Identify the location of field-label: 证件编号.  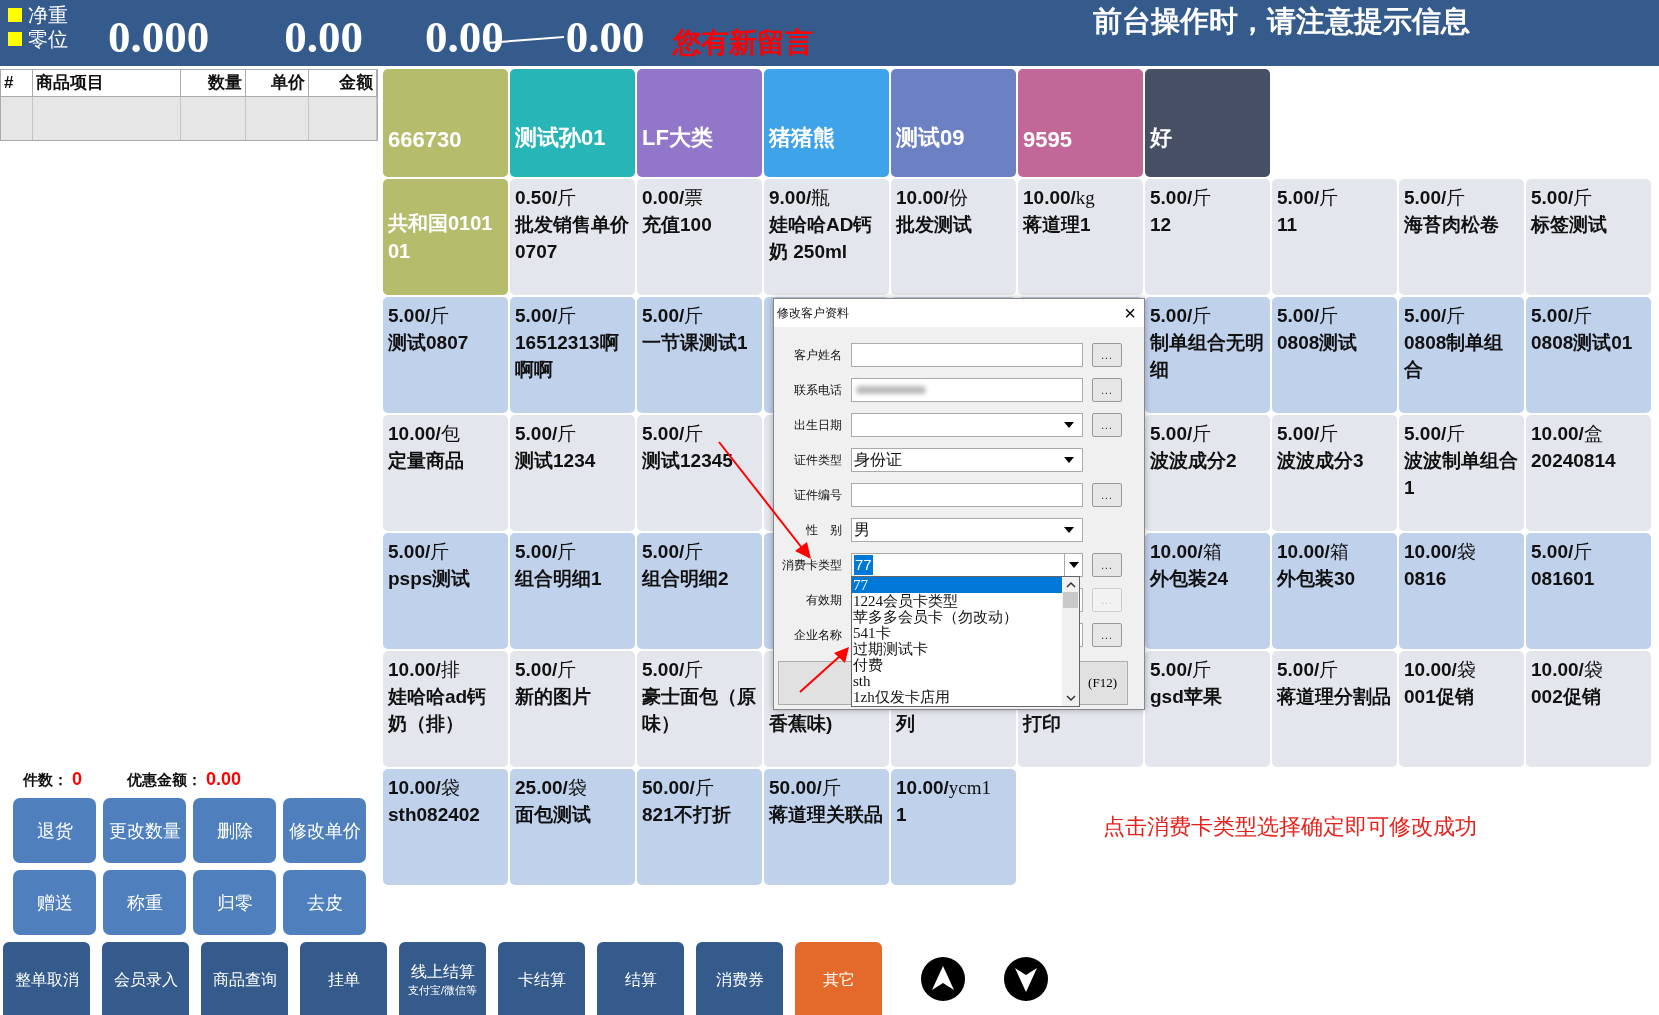
(817, 495).